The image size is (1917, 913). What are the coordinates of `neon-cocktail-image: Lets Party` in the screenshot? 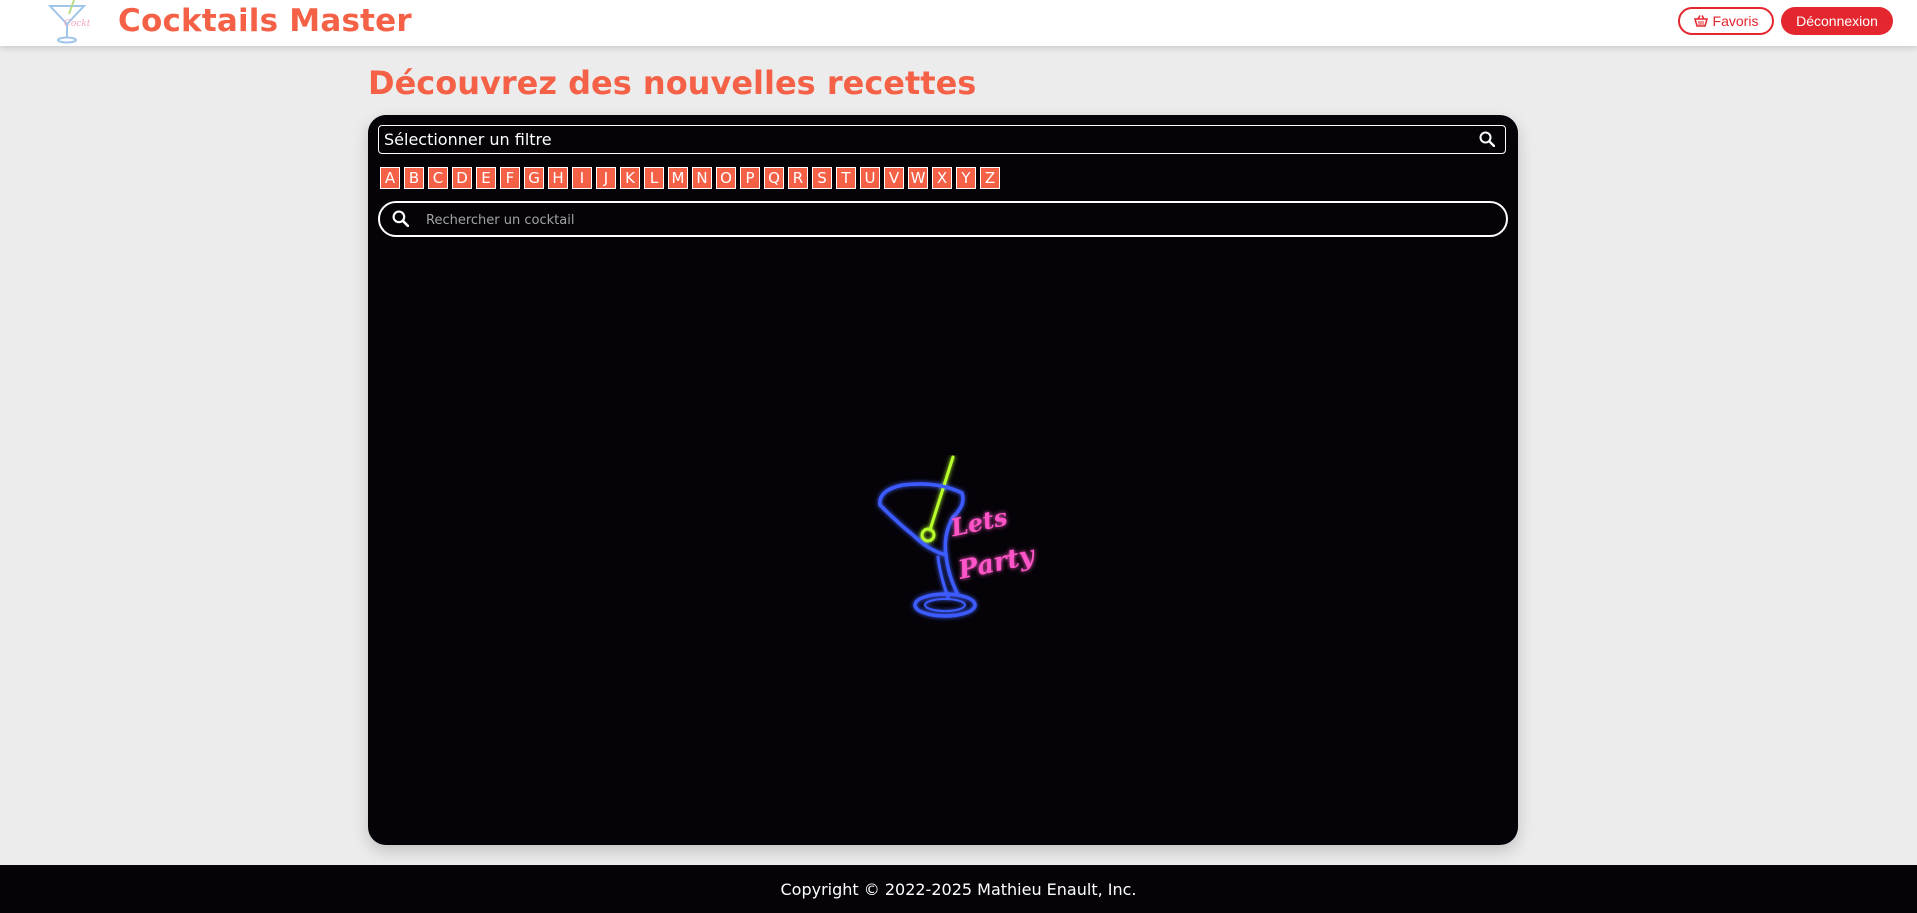 It's located at (958, 536).